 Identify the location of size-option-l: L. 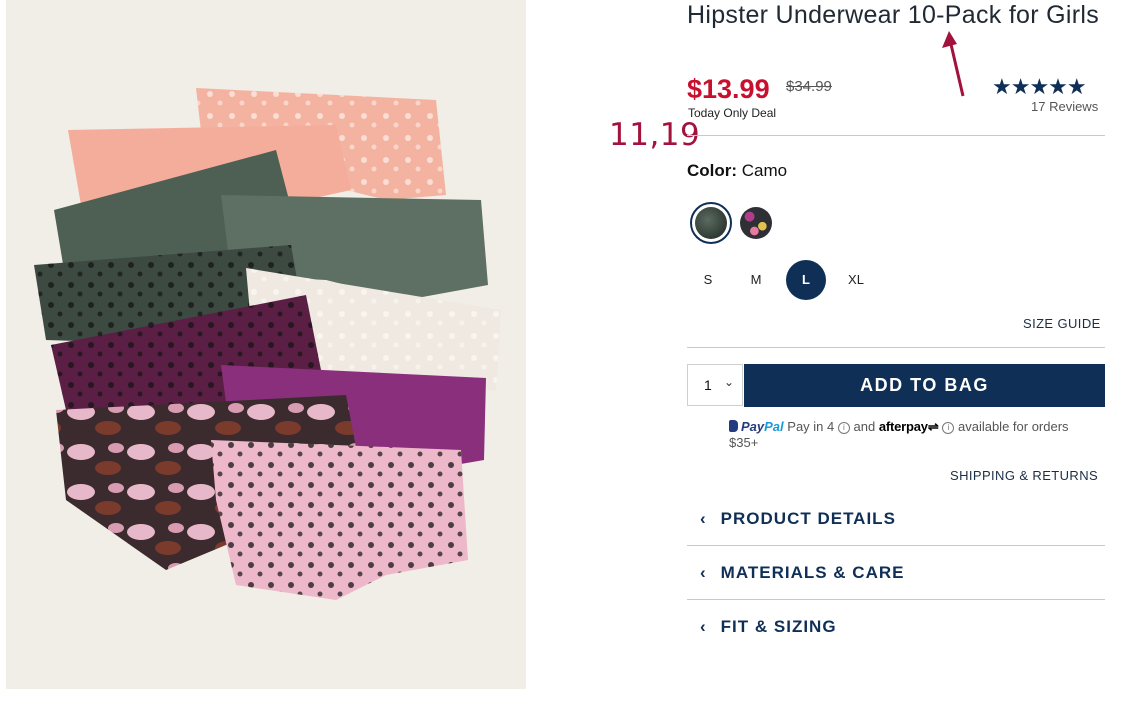
(806, 280).